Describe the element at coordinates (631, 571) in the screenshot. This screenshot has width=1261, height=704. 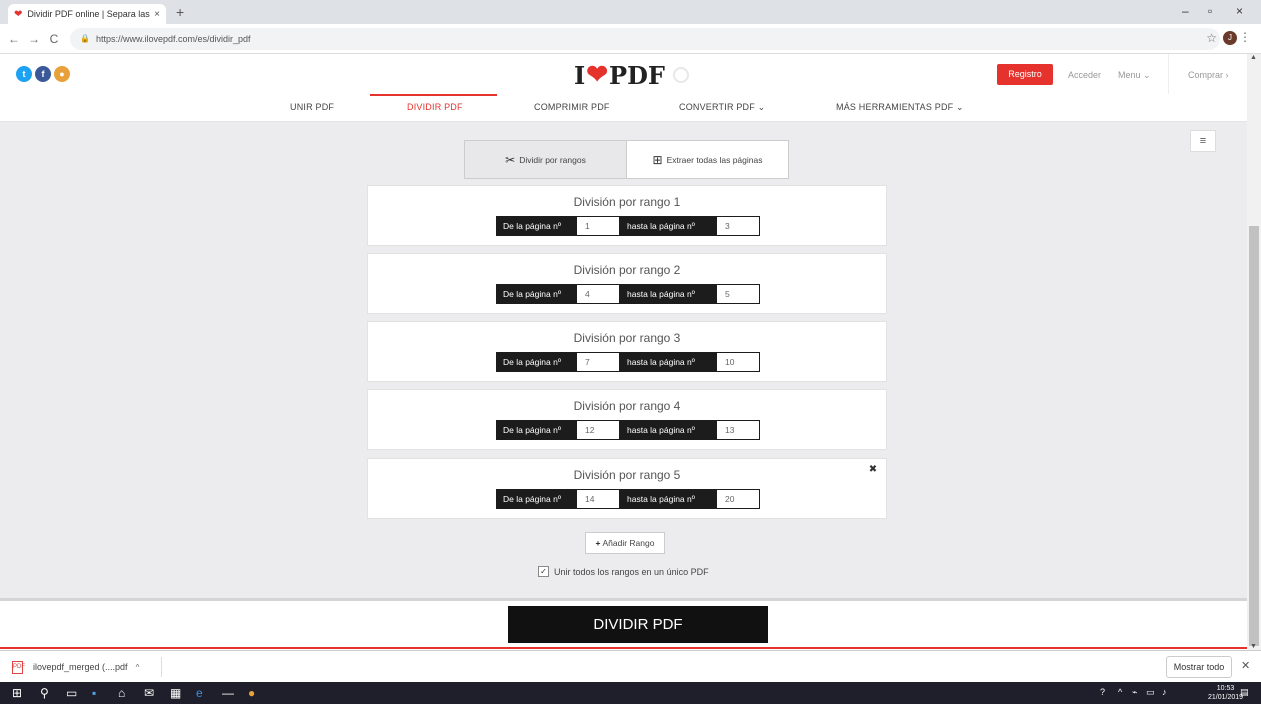
I see `merge-label: Unir todos los rangos en un único PDF` at that location.